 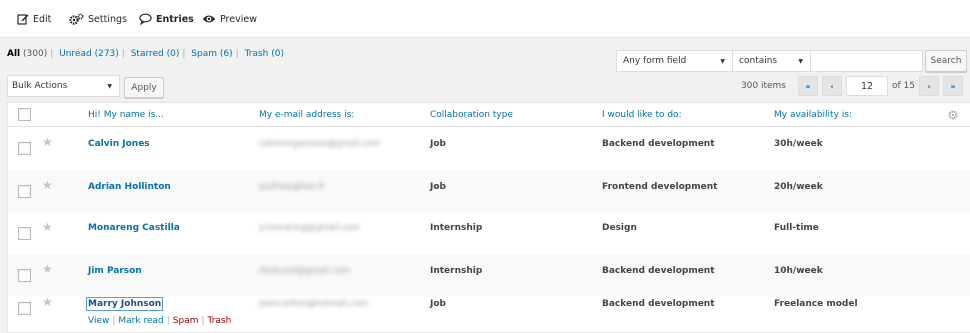 What do you see at coordinates (758, 61) in the screenshot?
I see `operator-select-value: contains` at bounding box center [758, 61].